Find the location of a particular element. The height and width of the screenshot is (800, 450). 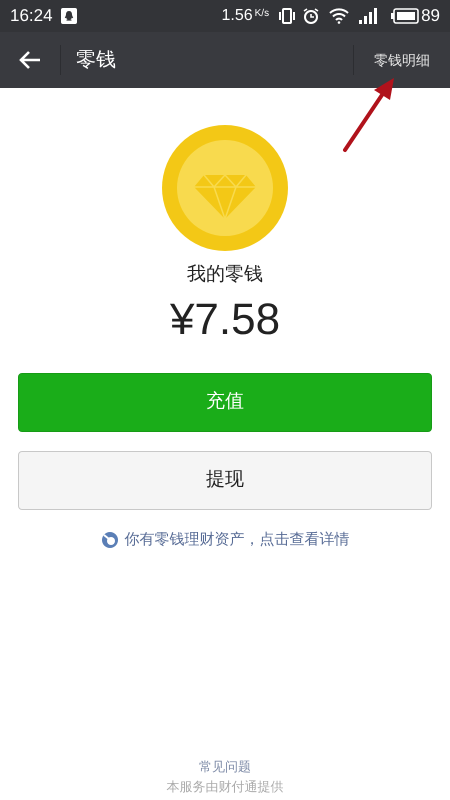

withdraw-button: 提现 is located at coordinates (225, 480).